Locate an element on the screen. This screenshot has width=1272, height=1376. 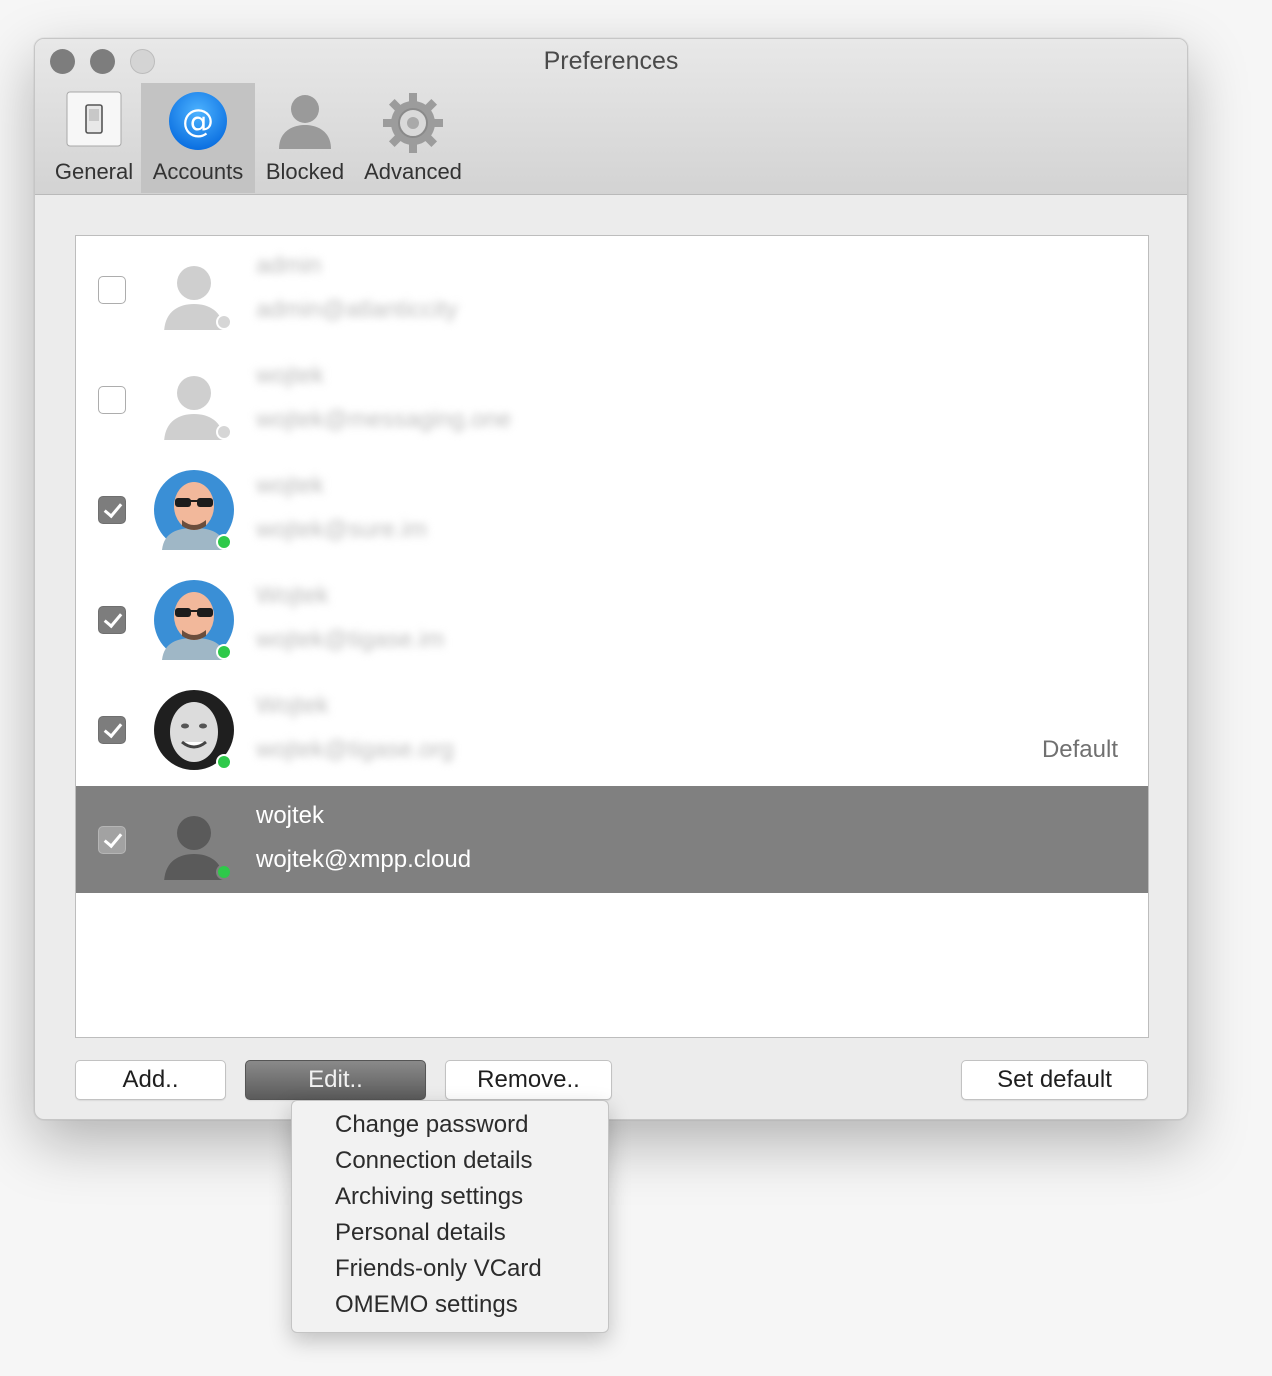
tab-accounts-label: Accounts is located at coordinates (198, 171).